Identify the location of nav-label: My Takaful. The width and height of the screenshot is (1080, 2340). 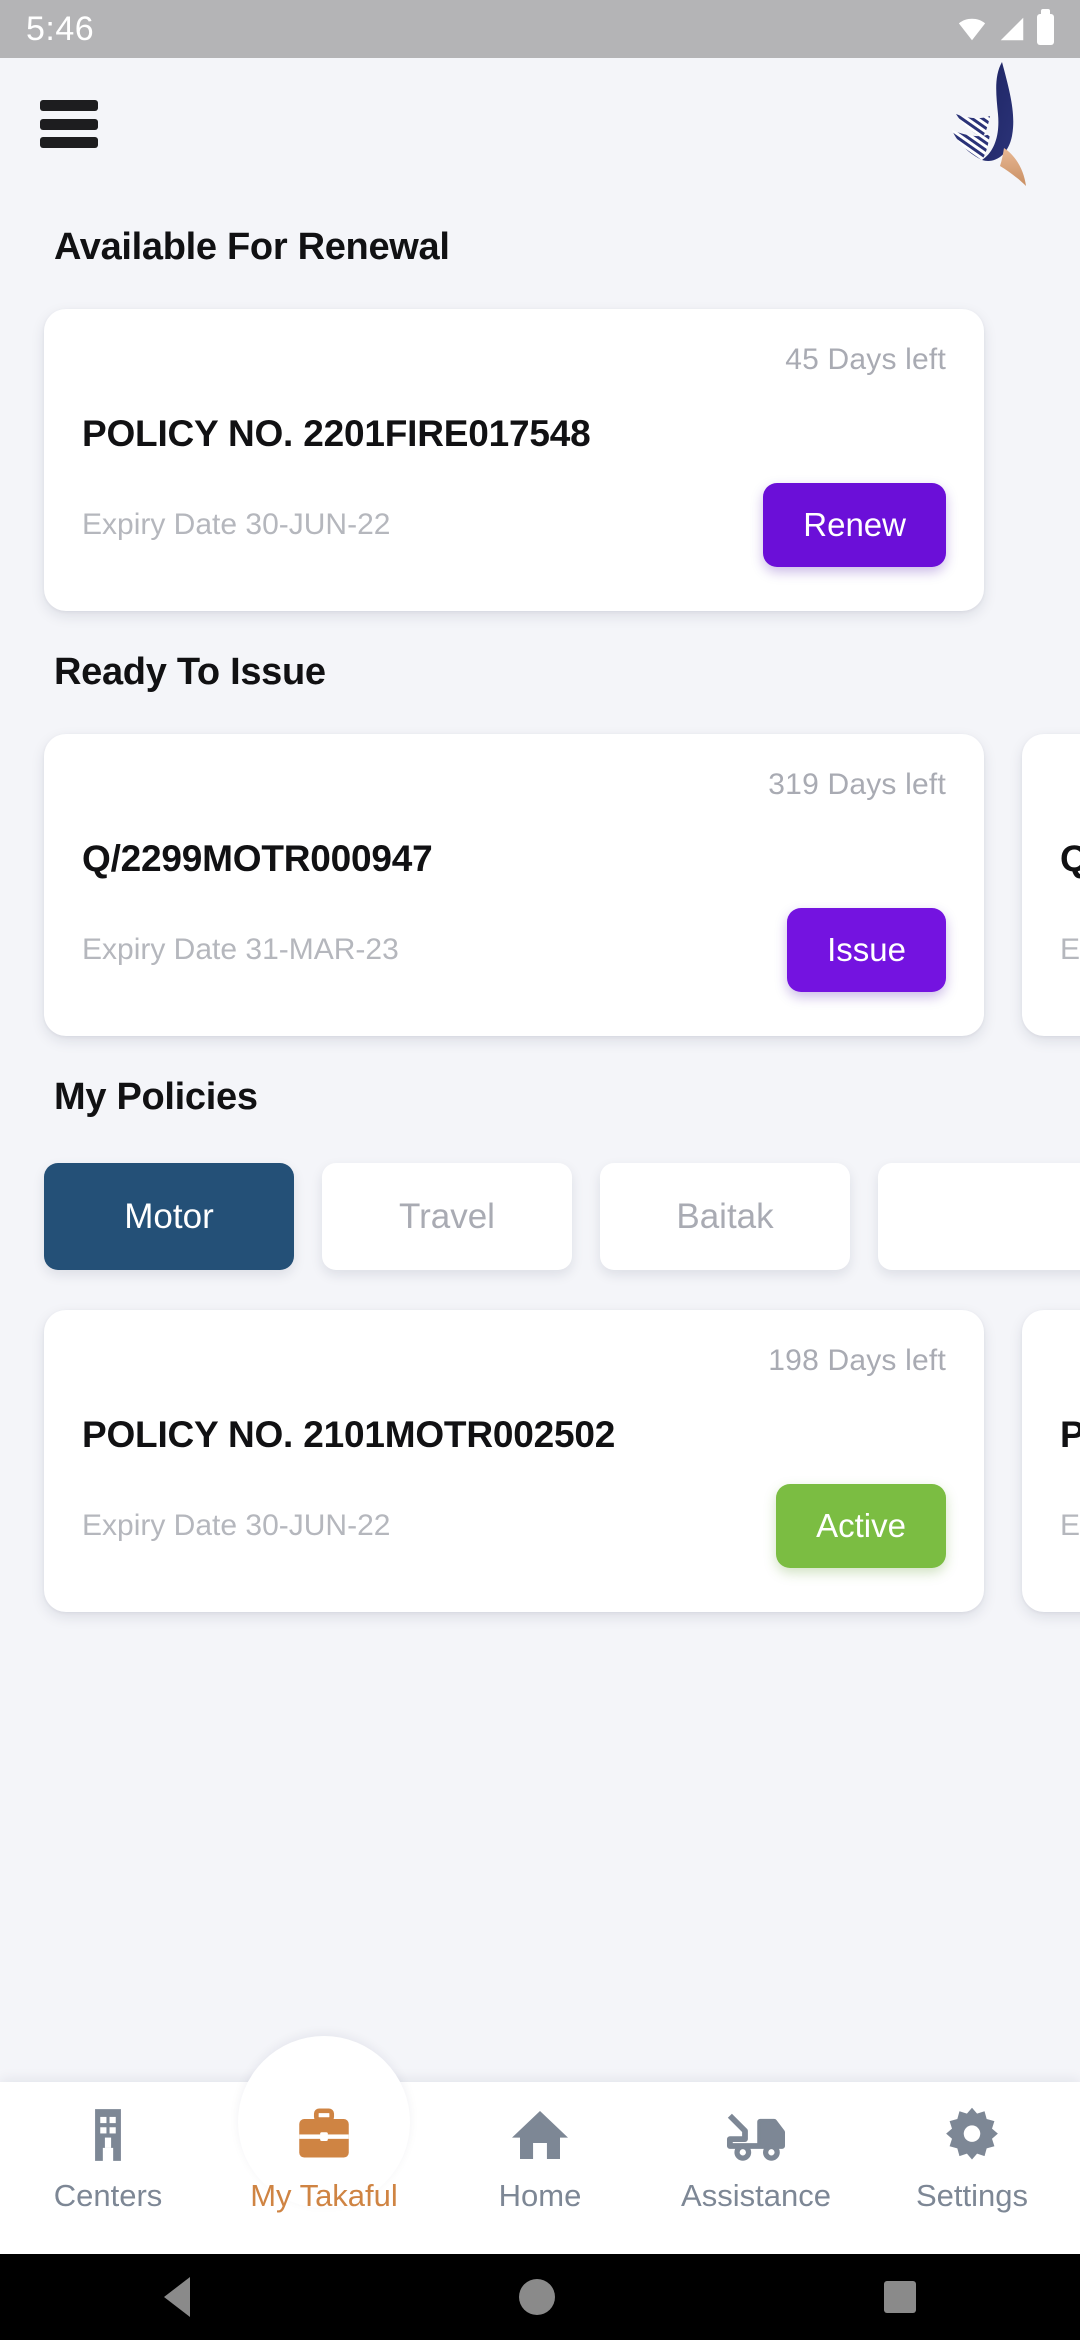
(324, 2195).